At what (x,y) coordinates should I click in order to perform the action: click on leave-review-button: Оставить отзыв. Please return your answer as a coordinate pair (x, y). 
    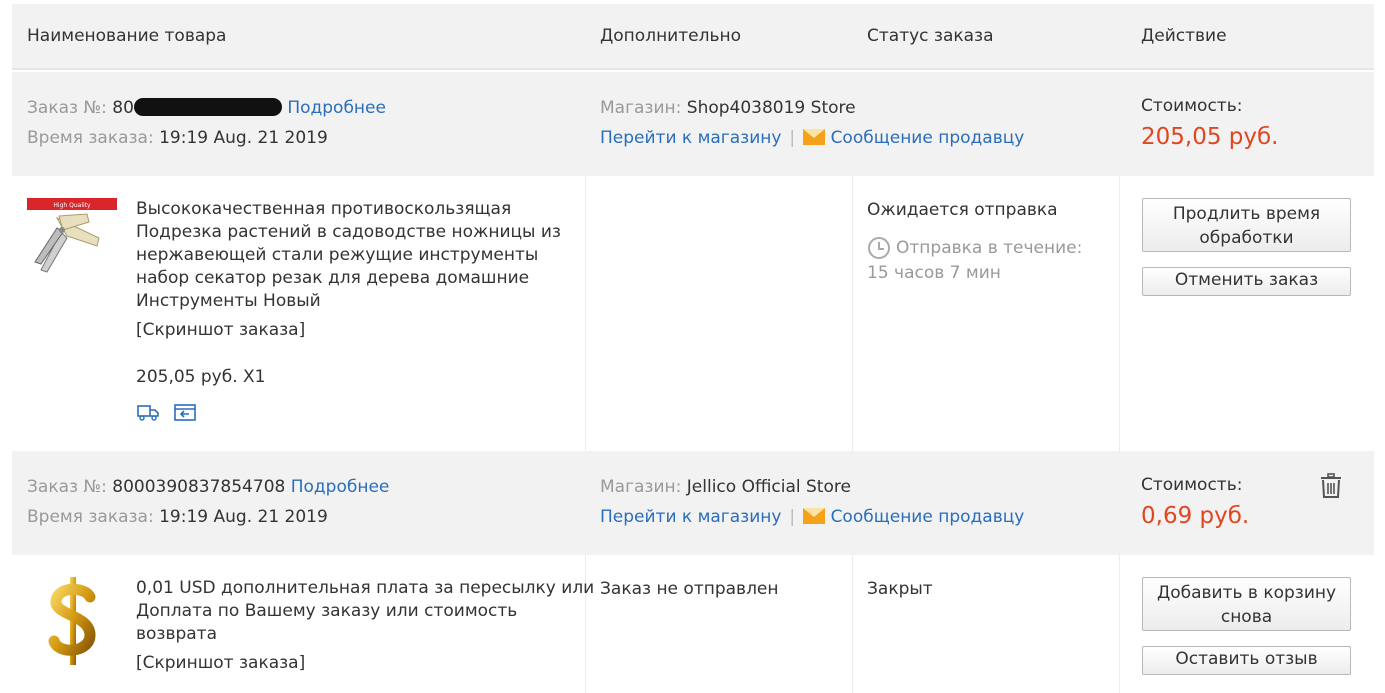
    Looking at the image, I should click on (1246, 660).